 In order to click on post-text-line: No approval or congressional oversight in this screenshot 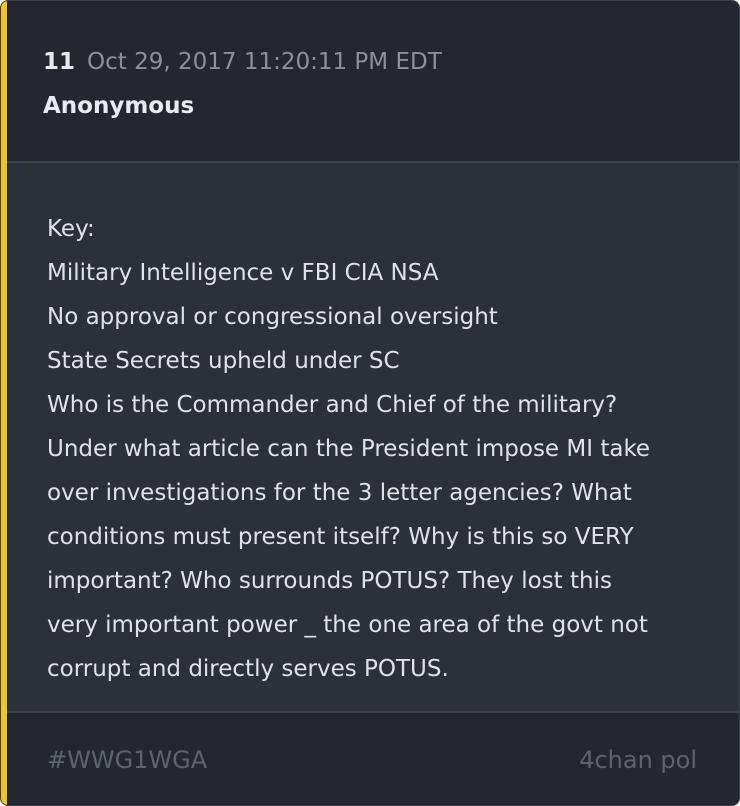, I will do `click(272, 317)`.